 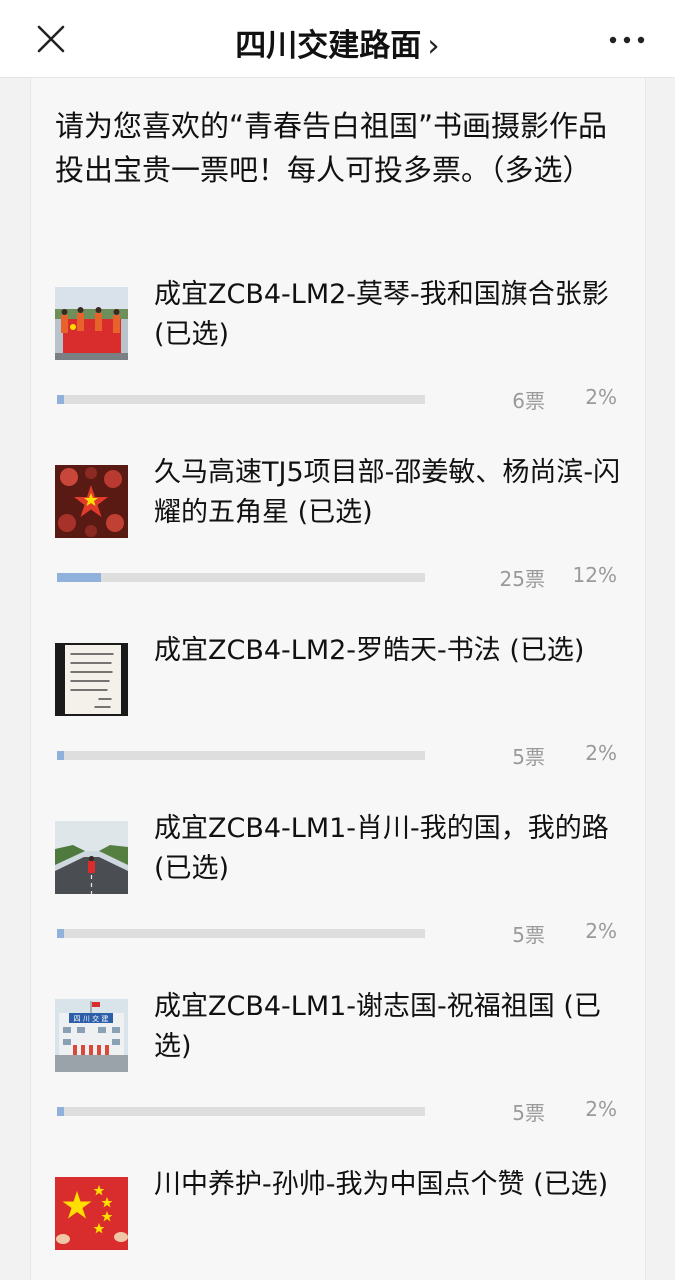 What do you see at coordinates (331, 148) in the screenshot?
I see `vote-question: 请为您喜欢的“青春告白祖国”书画摄影作品投出宝贵一票吧！每人可投多票。（多选）` at bounding box center [331, 148].